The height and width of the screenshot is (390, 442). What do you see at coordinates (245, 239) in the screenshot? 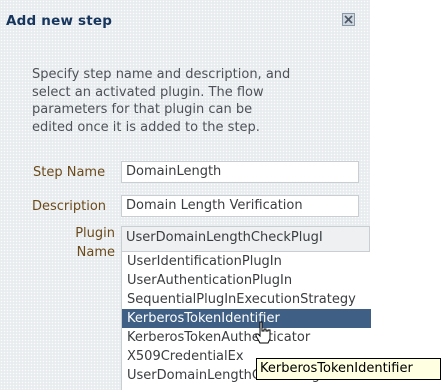
I see `plugin-name-select: UserDomainLengthCheckPlugI` at bounding box center [245, 239].